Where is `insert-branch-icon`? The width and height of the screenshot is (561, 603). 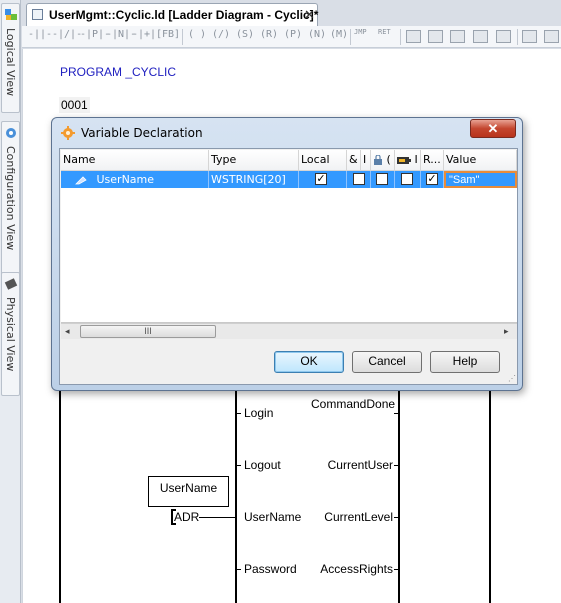
insert-branch-icon is located at coordinates (435, 36).